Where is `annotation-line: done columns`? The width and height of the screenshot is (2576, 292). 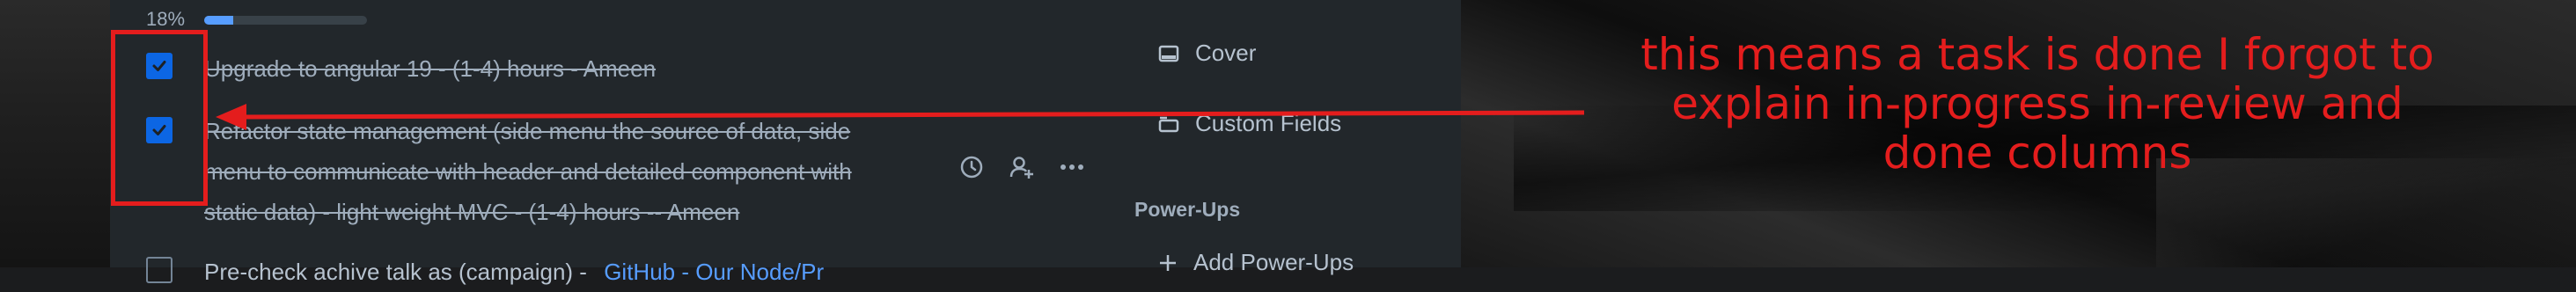 annotation-line: done columns is located at coordinates (2037, 154).